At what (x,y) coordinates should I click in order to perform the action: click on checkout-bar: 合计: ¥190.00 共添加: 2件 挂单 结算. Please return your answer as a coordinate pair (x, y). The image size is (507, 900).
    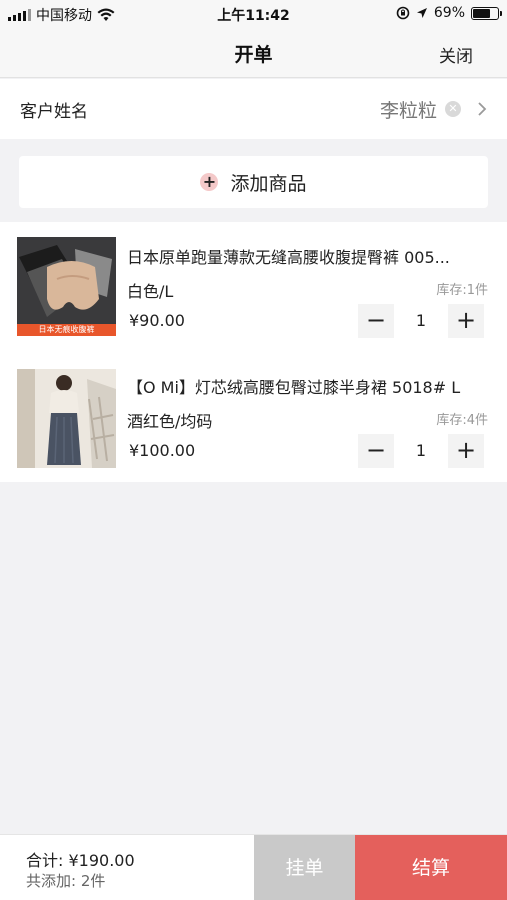
    Looking at the image, I should click on (253, 867).